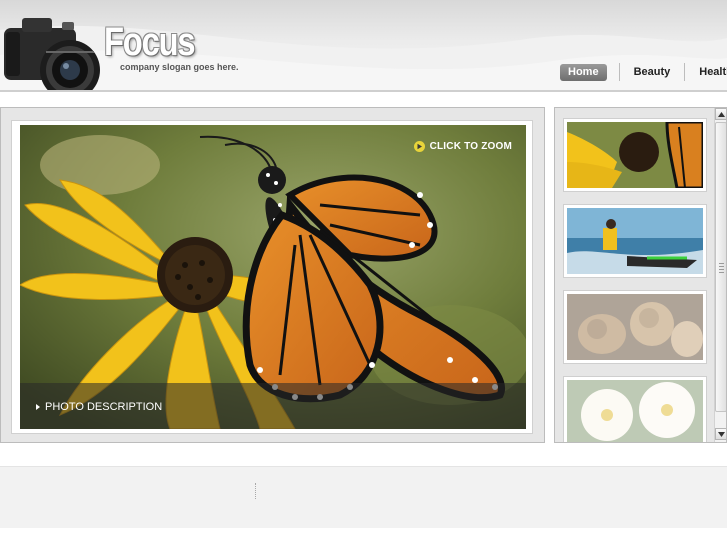  What do you see at coordinates (38, 407) in the screenshot?
I see `triangle-right-icon` at bounding box center [38, 407].